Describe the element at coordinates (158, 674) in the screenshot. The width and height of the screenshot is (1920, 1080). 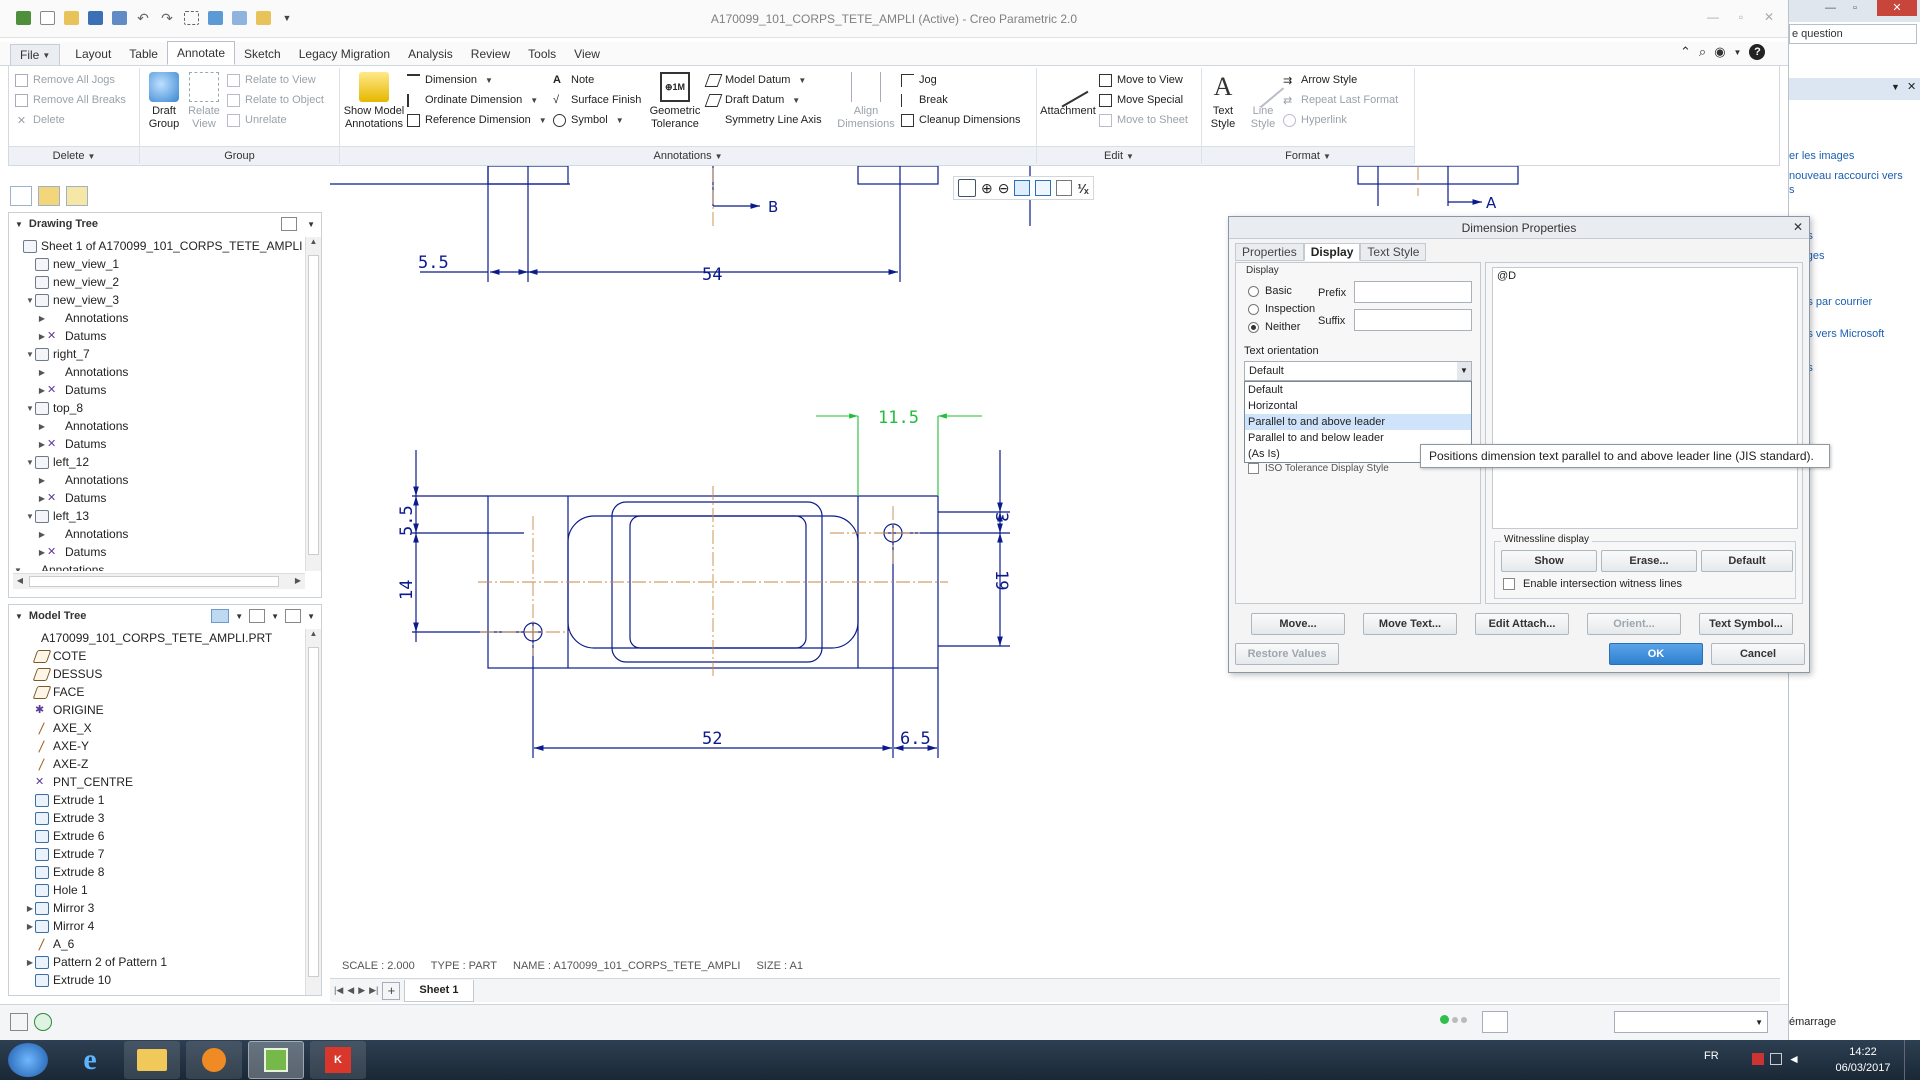
I see `model-tree-item: DESSUS` at that location.